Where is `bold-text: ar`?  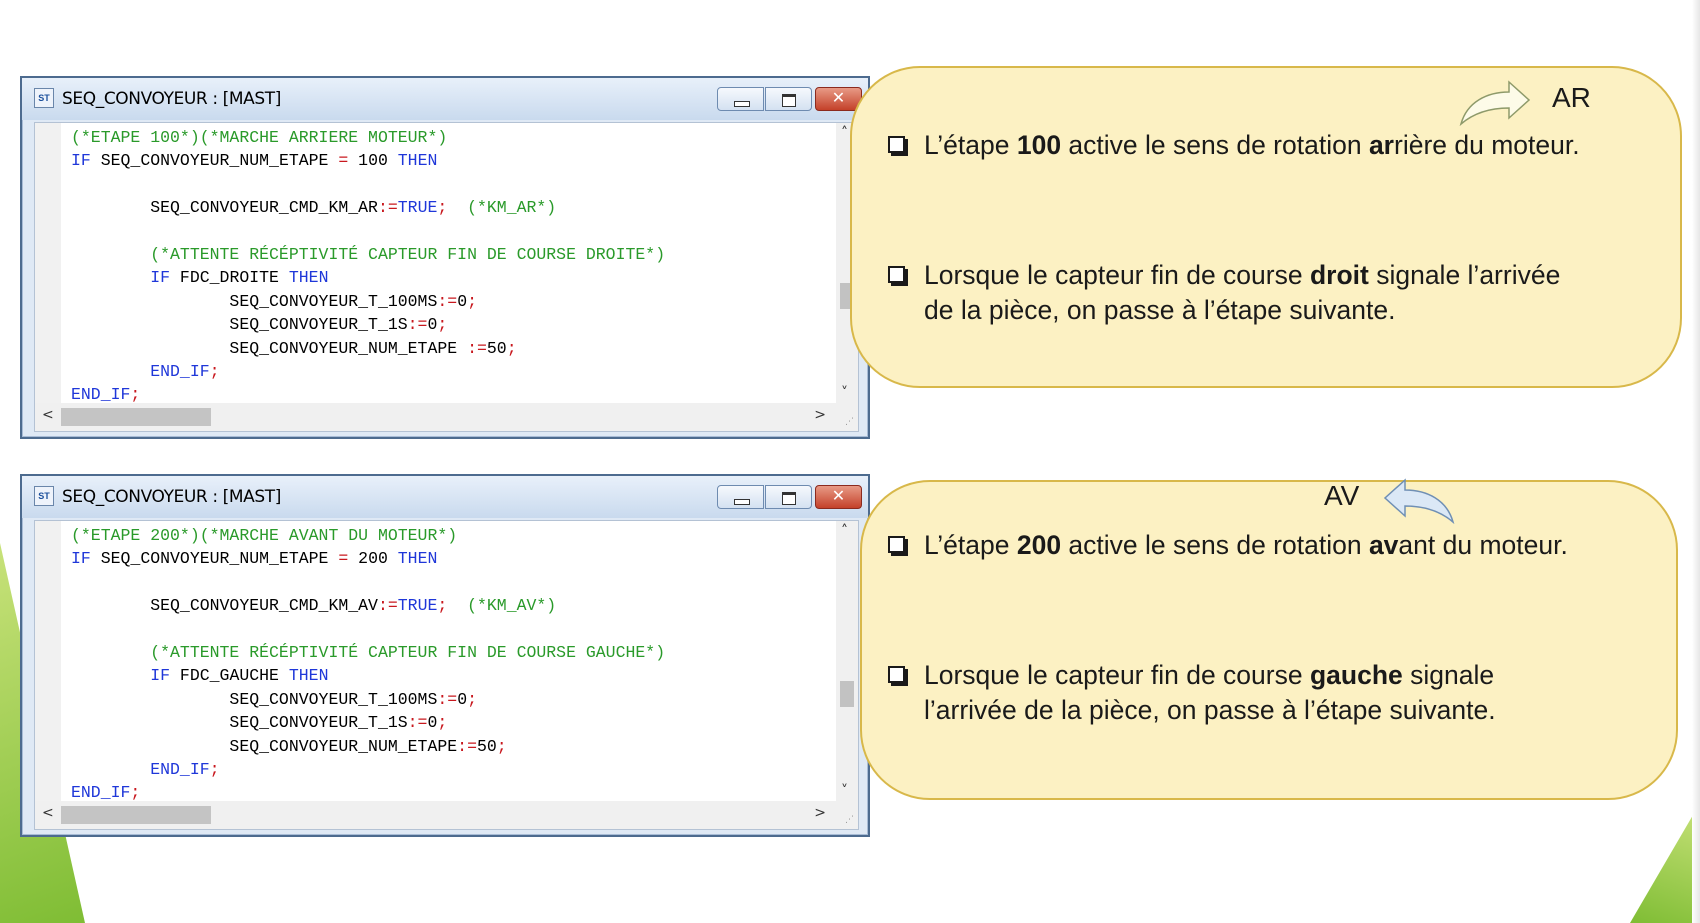
bold-text: ar is located at coordinates (1381, 145).